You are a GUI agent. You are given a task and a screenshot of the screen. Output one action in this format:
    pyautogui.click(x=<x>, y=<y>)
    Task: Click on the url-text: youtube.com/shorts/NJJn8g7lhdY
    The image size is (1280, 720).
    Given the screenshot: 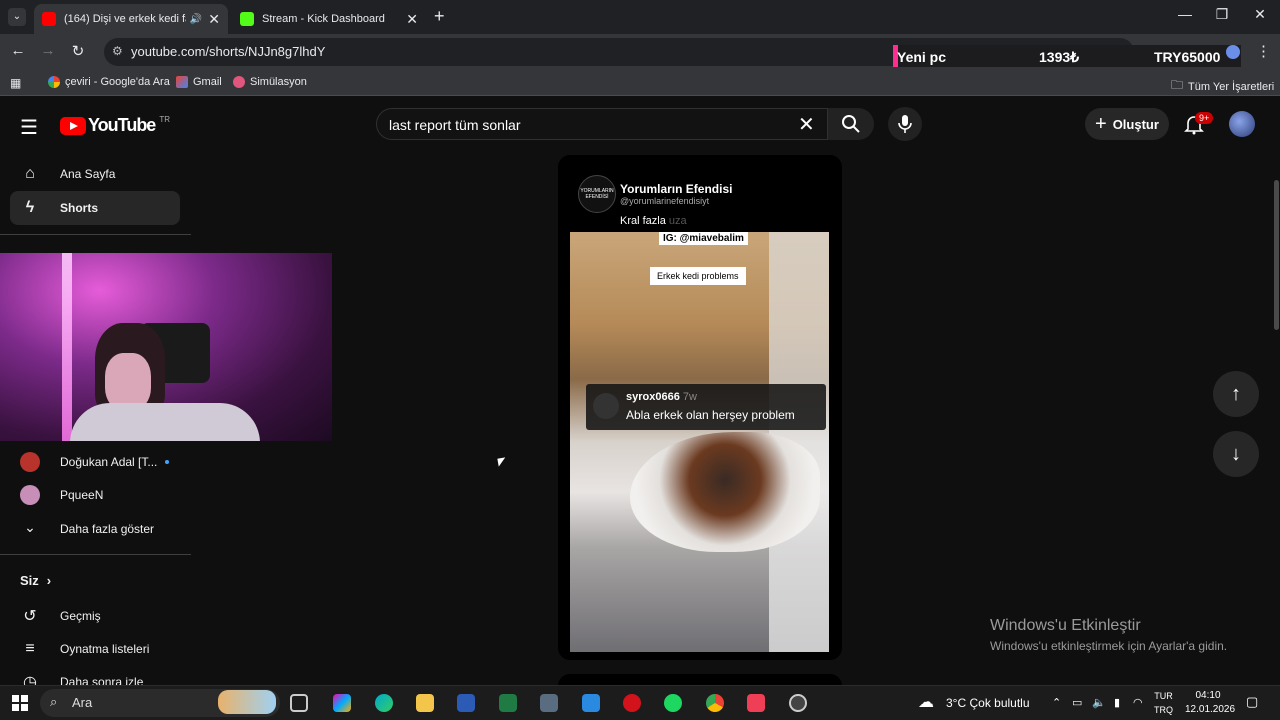 What is the action you would take?
    pyautogui.click(x=228, y=51)
    